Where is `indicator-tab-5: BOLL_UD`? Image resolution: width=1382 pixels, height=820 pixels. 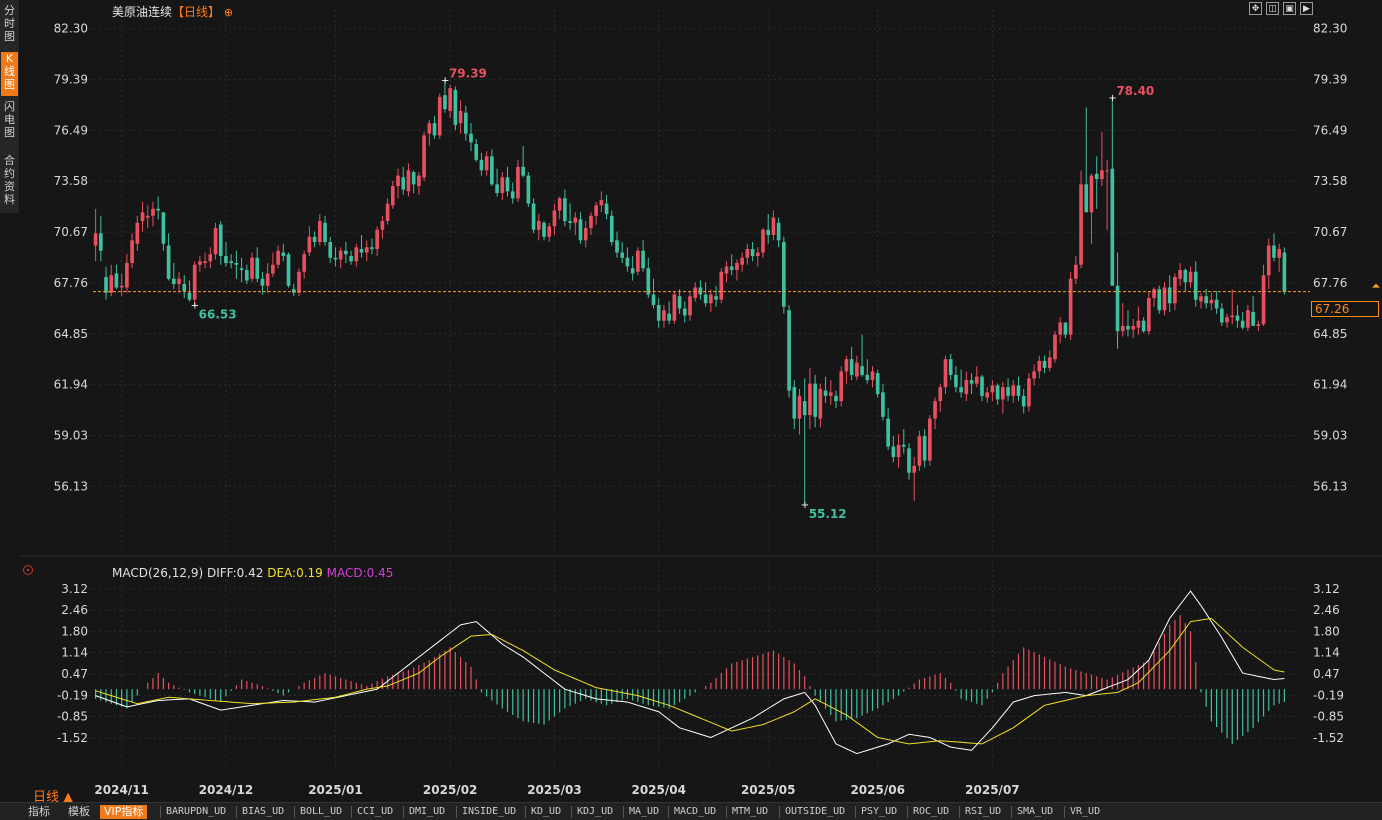 indicator-tab-5: BOLL_UD is located at coordinates (321, 812).